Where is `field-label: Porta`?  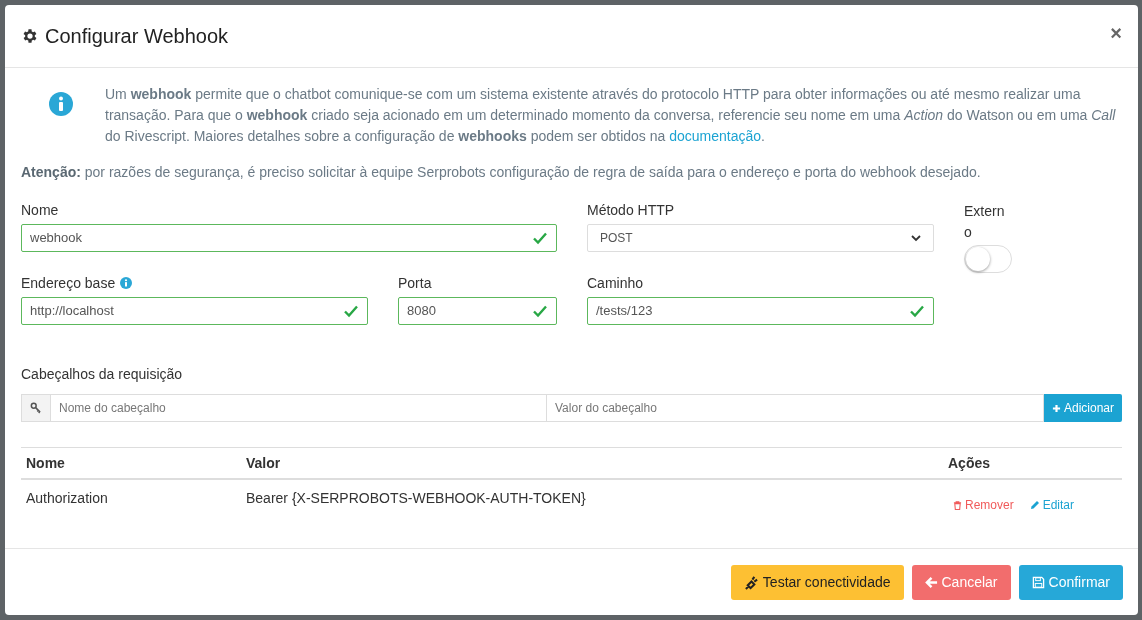 field-label: Porta is located at coordinates (415, 283).